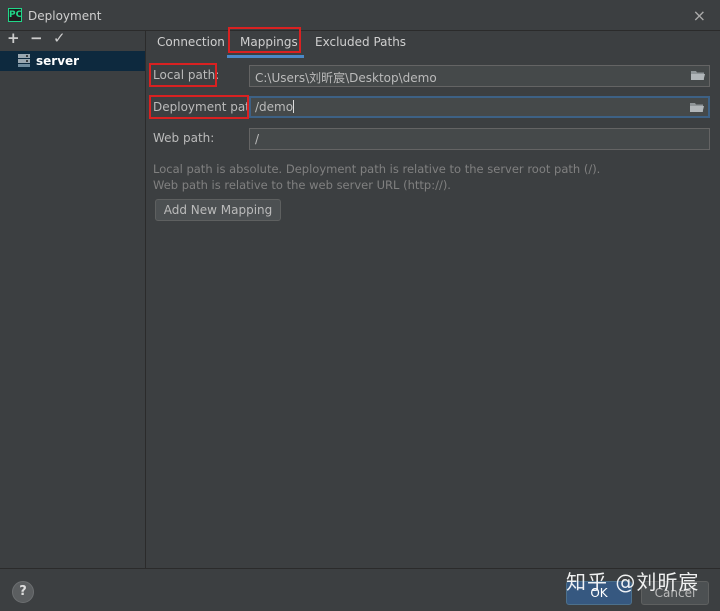  I want to click on web-path-value: /, so click(257, 139).